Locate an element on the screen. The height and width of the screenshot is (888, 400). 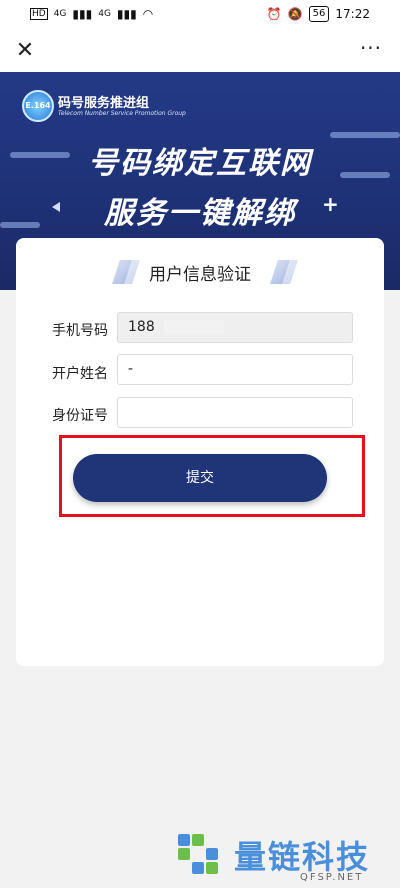
signal-icon: ▮▮▮ is located at coordinates (82, 14).